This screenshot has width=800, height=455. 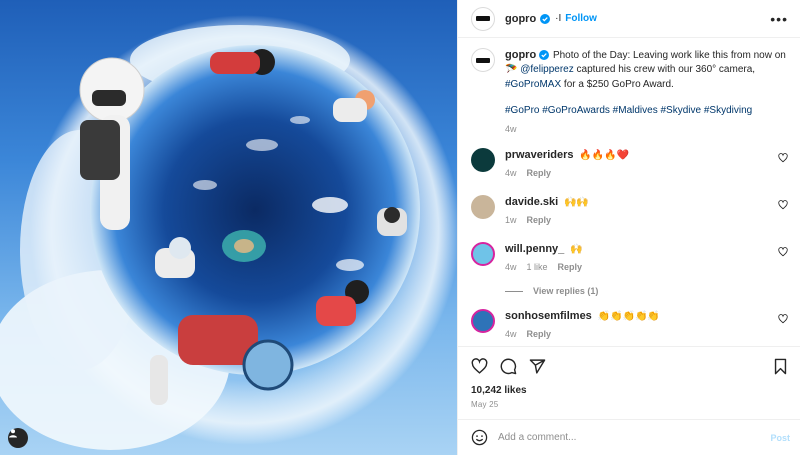 I want to click on mention-link: @felipperez, so click(x=547, y=69).